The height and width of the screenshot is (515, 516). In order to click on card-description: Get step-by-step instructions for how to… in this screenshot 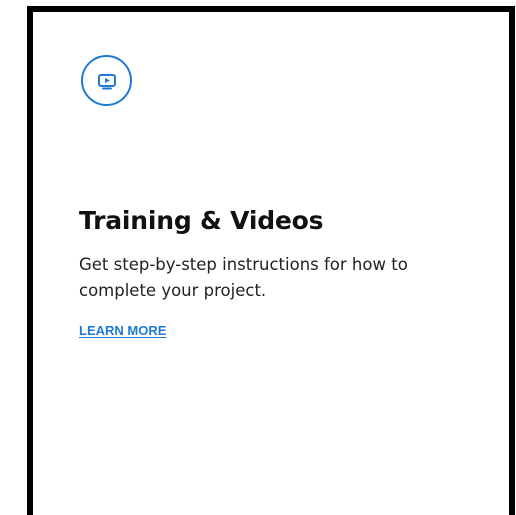, I will do `click(243, 277)`.